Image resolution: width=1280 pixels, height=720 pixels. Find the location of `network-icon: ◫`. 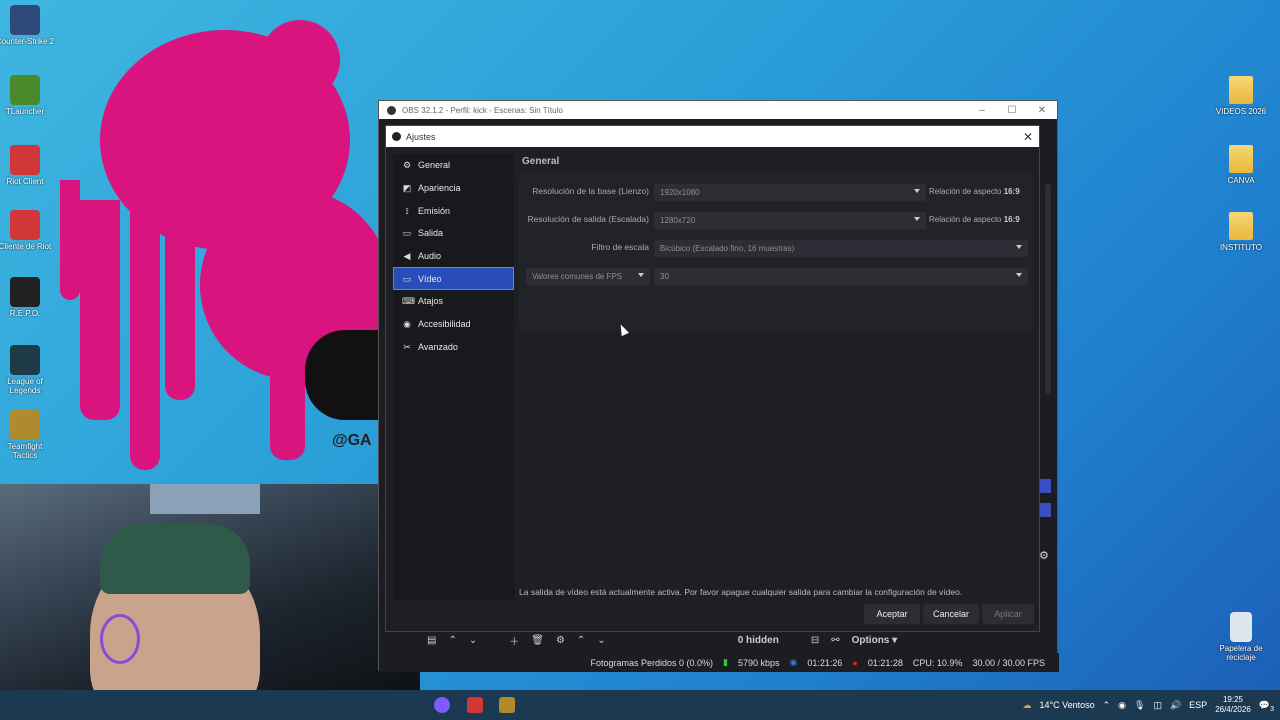

network-icon: ◫ is located at coordinates (1157, 705).